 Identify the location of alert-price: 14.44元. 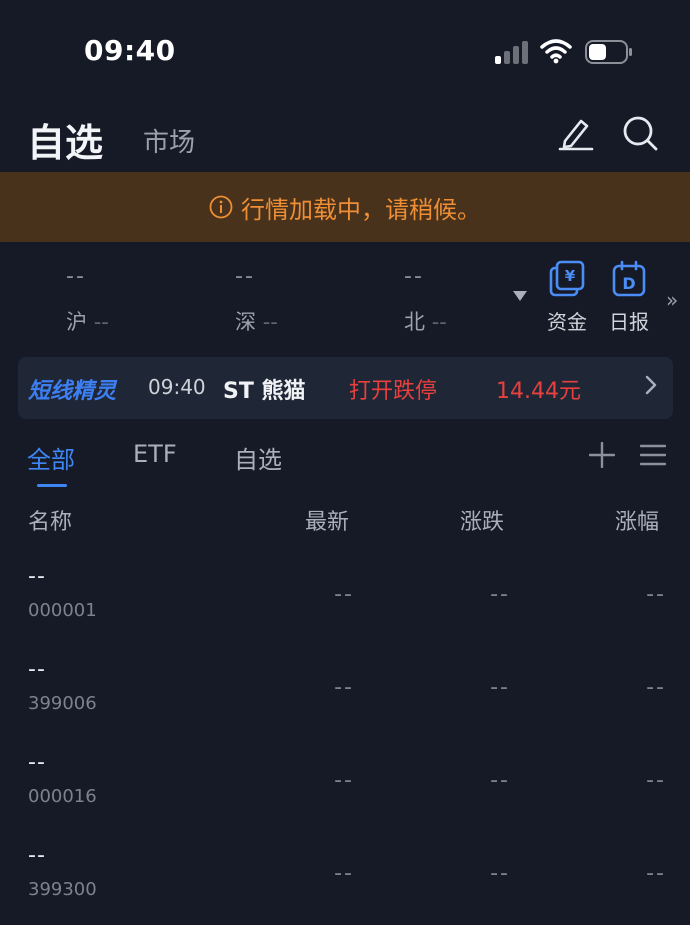
(538, 391).